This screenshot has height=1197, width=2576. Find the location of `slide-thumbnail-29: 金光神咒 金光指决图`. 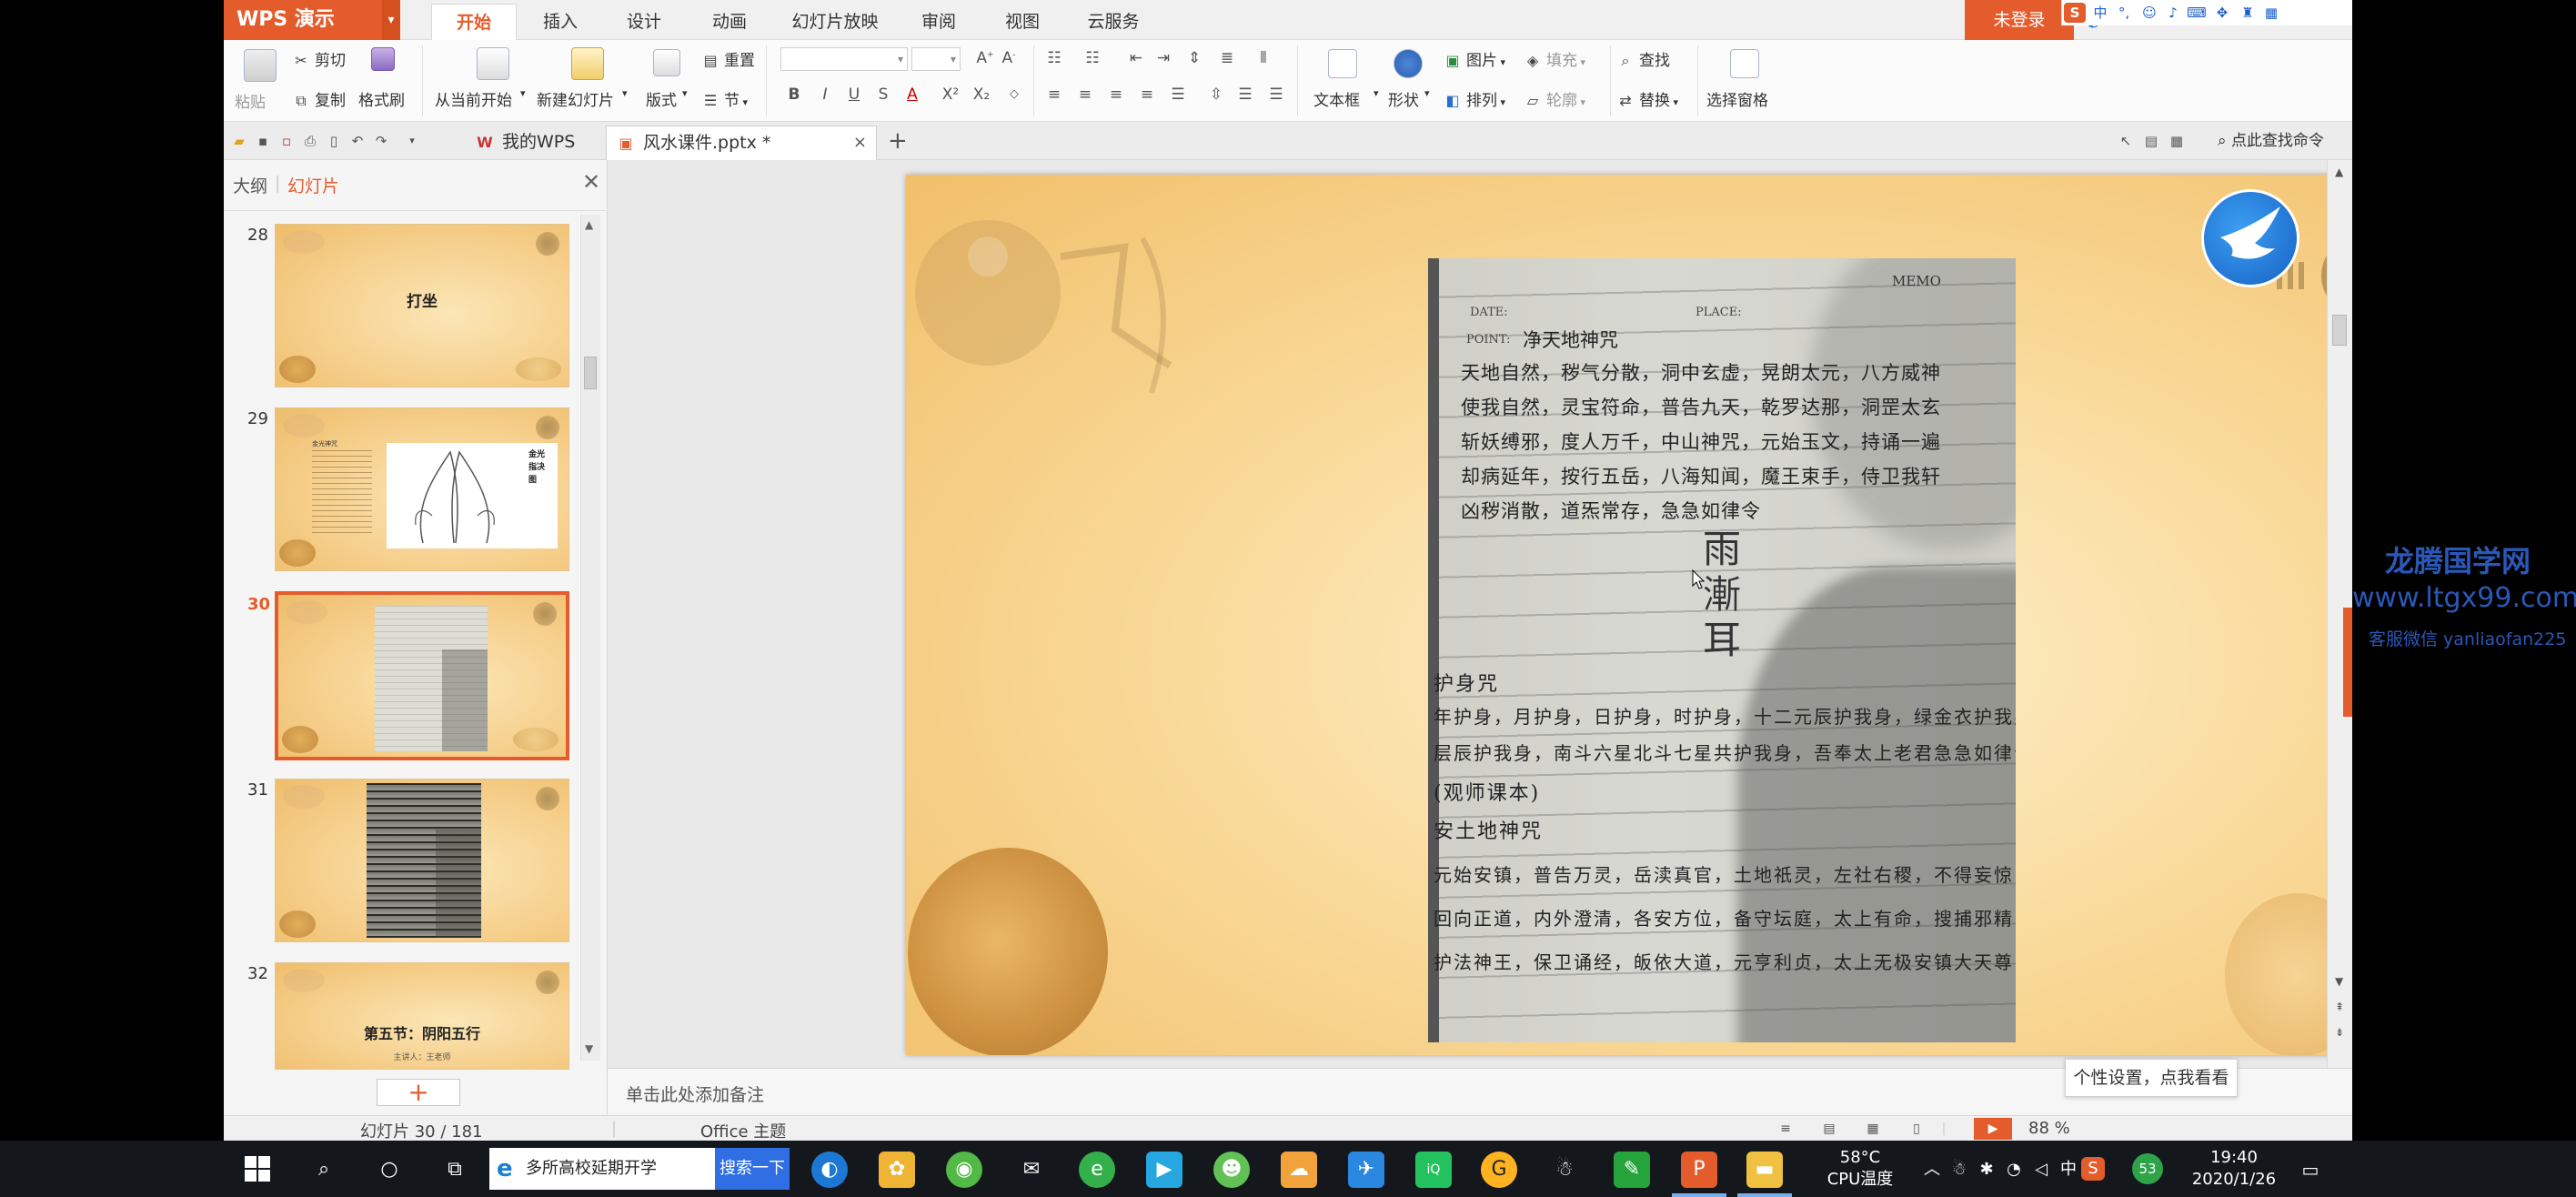

slide-thumbnail-29: 金光神咒 金光指决图 is located at coordinates (422, 489).